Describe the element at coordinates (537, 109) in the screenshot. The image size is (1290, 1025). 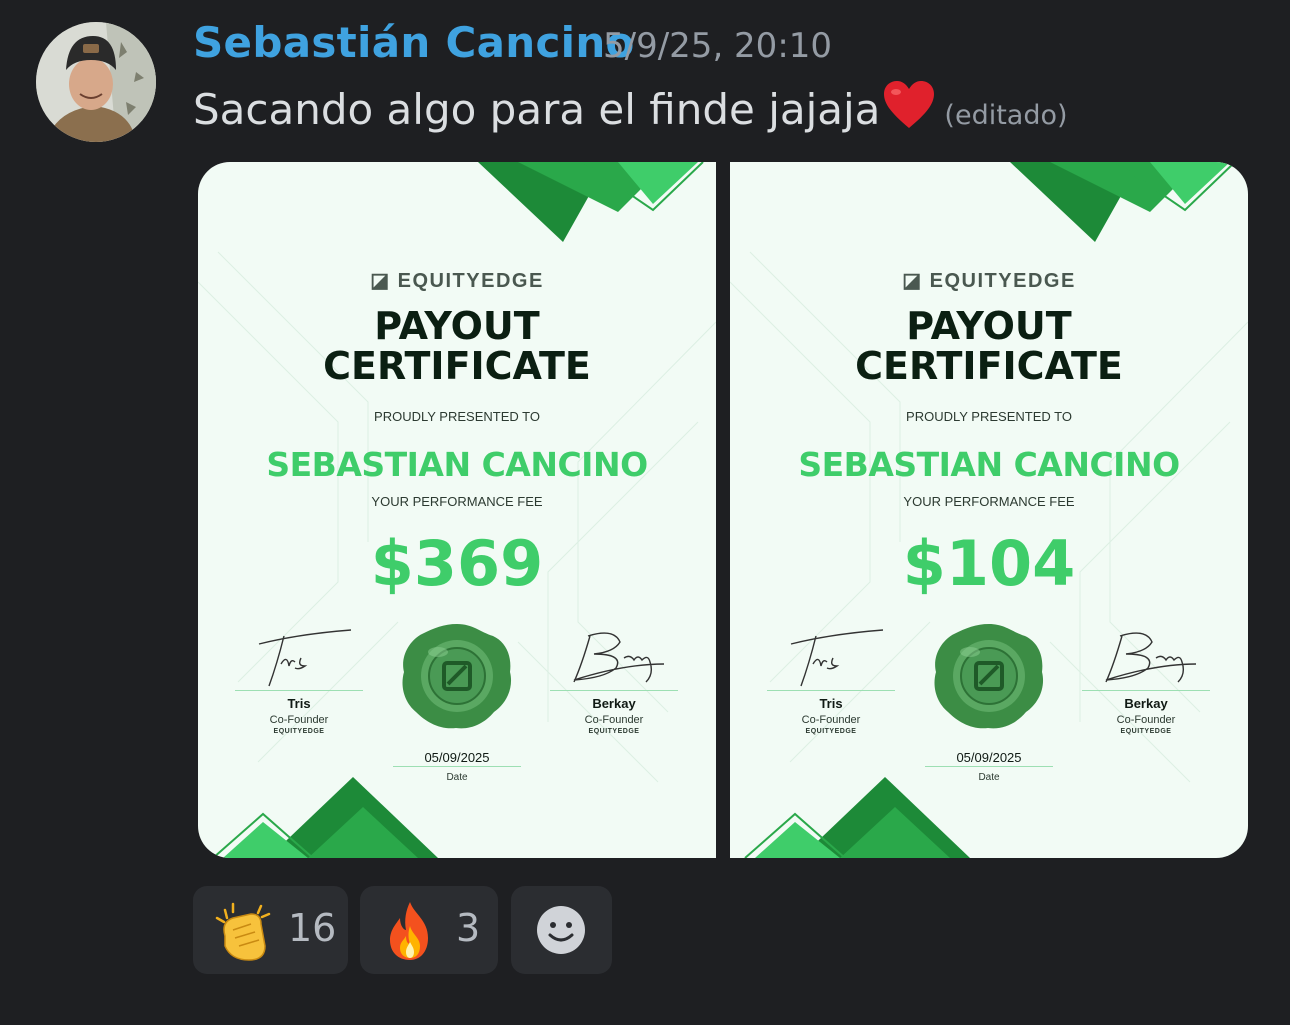
I see `message-text: Sacando algo para el finde jajaja` at that location.